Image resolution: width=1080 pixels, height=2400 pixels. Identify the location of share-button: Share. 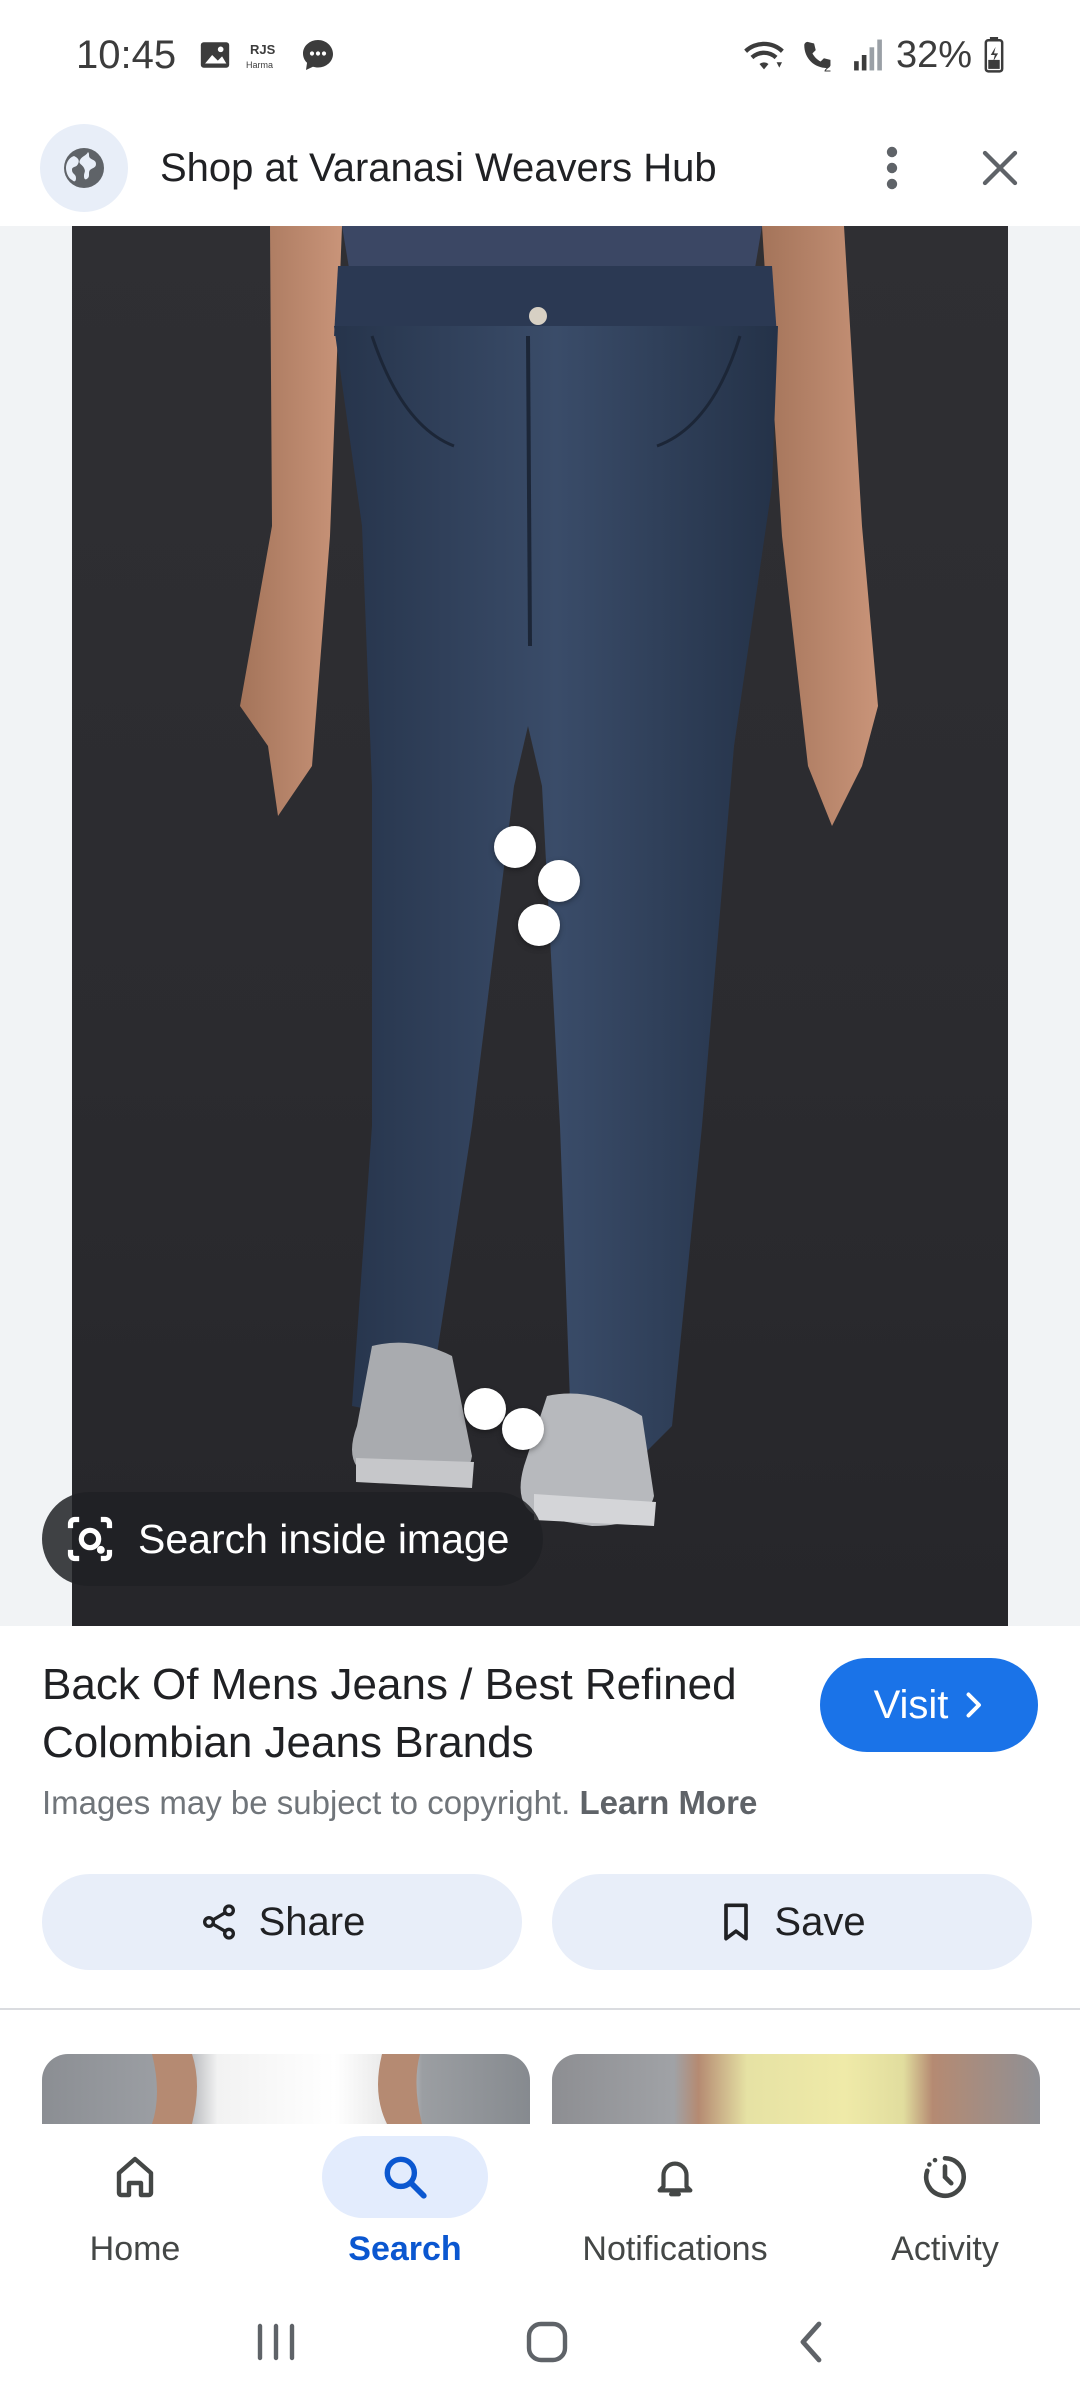
(282, 1922).